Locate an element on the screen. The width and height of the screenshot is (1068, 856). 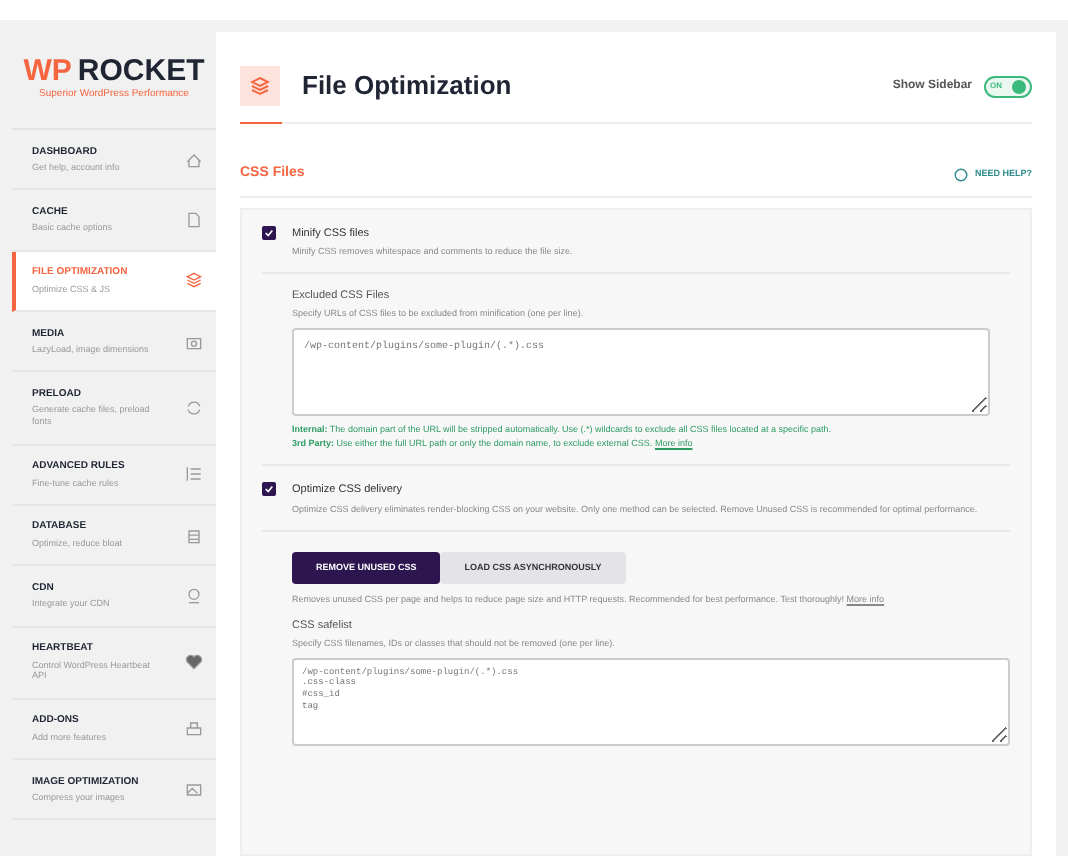
database-icon is located at coordinates (194, 535).